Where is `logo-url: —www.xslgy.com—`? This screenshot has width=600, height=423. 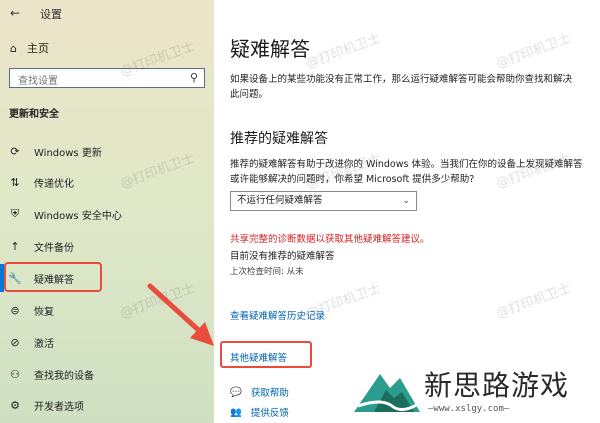 logo-url: —www.xslgy.com— is located at coordinates (469, 409).